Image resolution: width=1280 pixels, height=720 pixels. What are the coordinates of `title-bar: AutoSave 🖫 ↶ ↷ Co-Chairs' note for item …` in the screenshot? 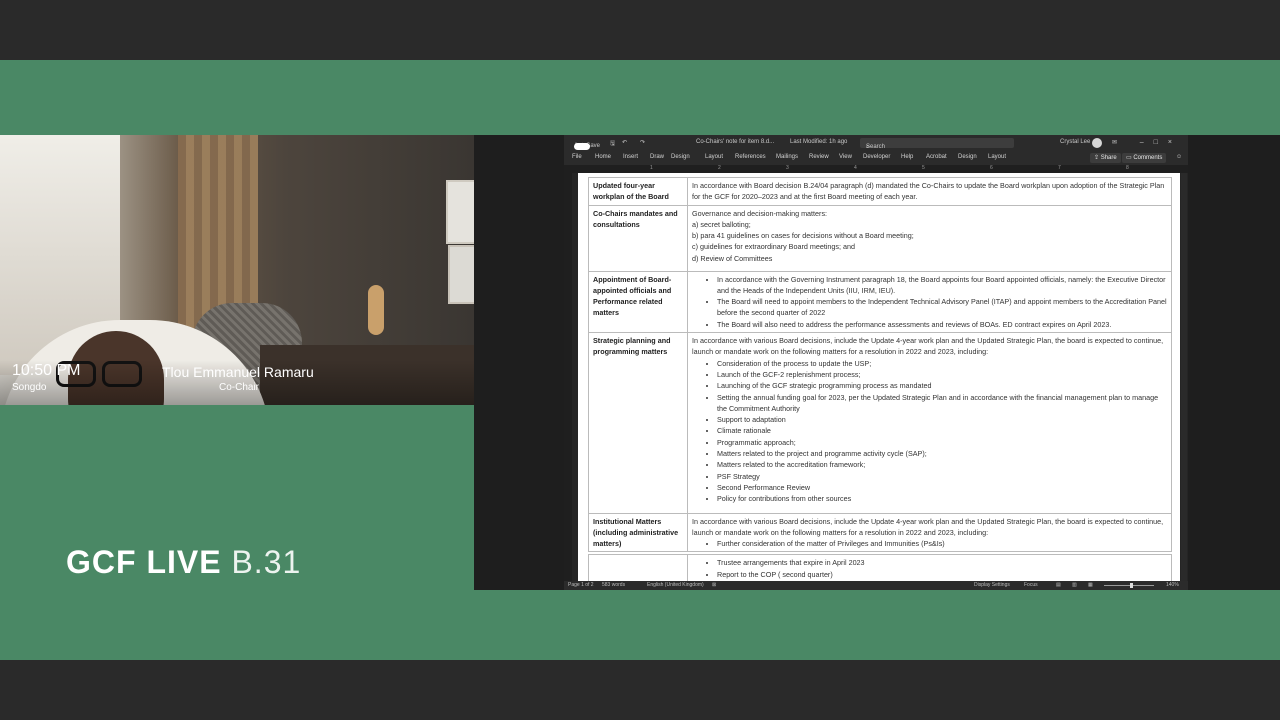 It's located at (876, 143).